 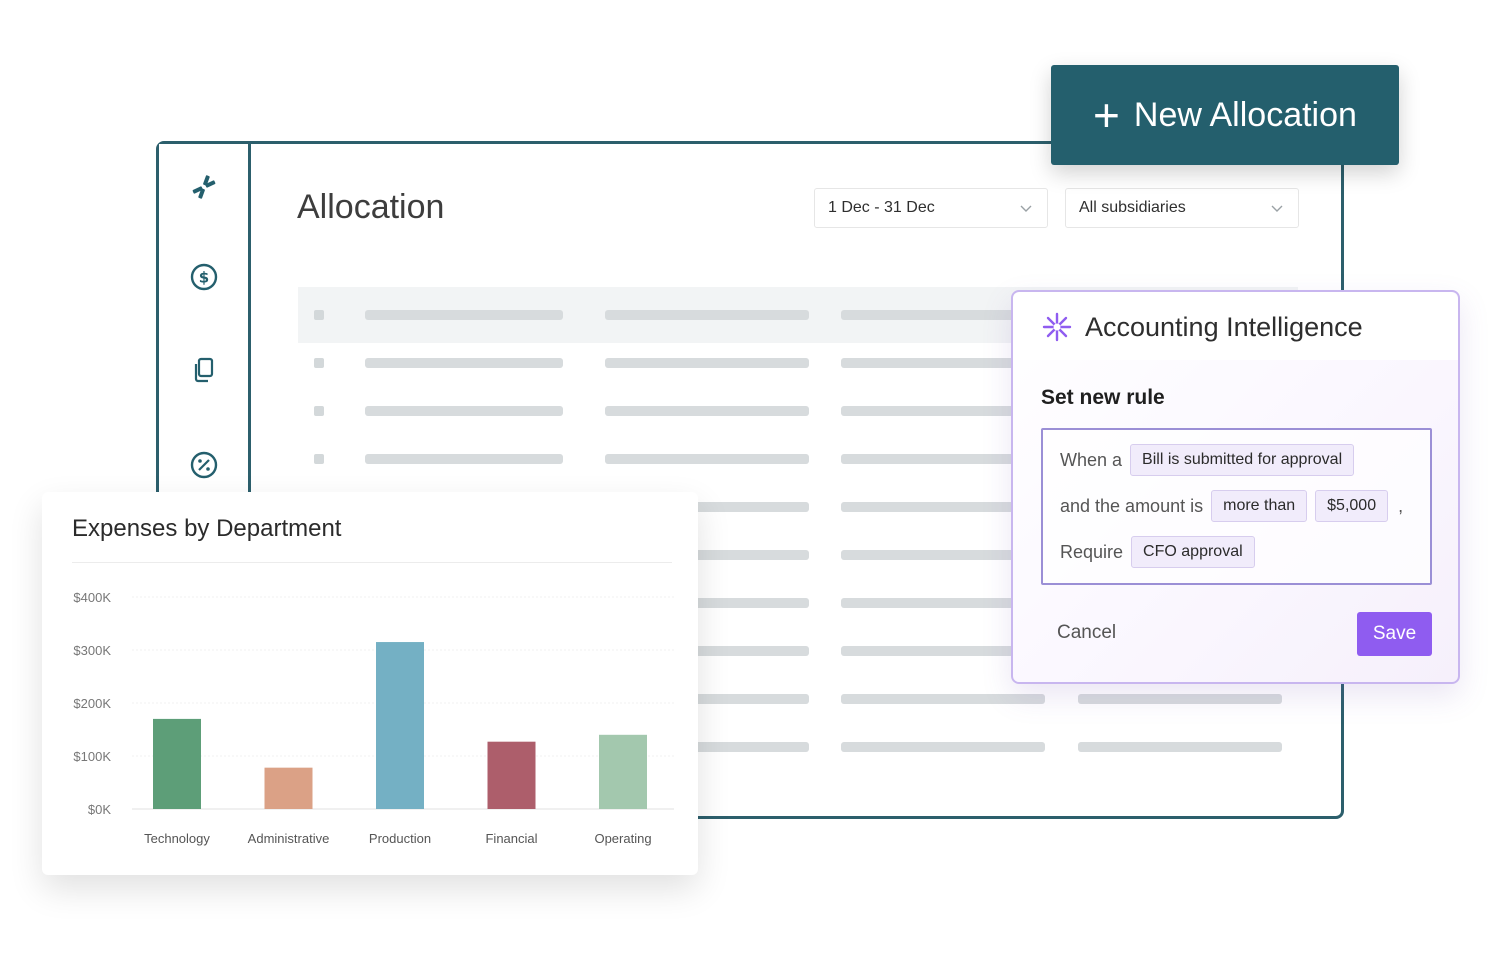 What do you see at coordinates (881, 207) in the screenshot?
I see `date-range-value: 1 Dec - 31 Dec` at bounding box center [881, 207].